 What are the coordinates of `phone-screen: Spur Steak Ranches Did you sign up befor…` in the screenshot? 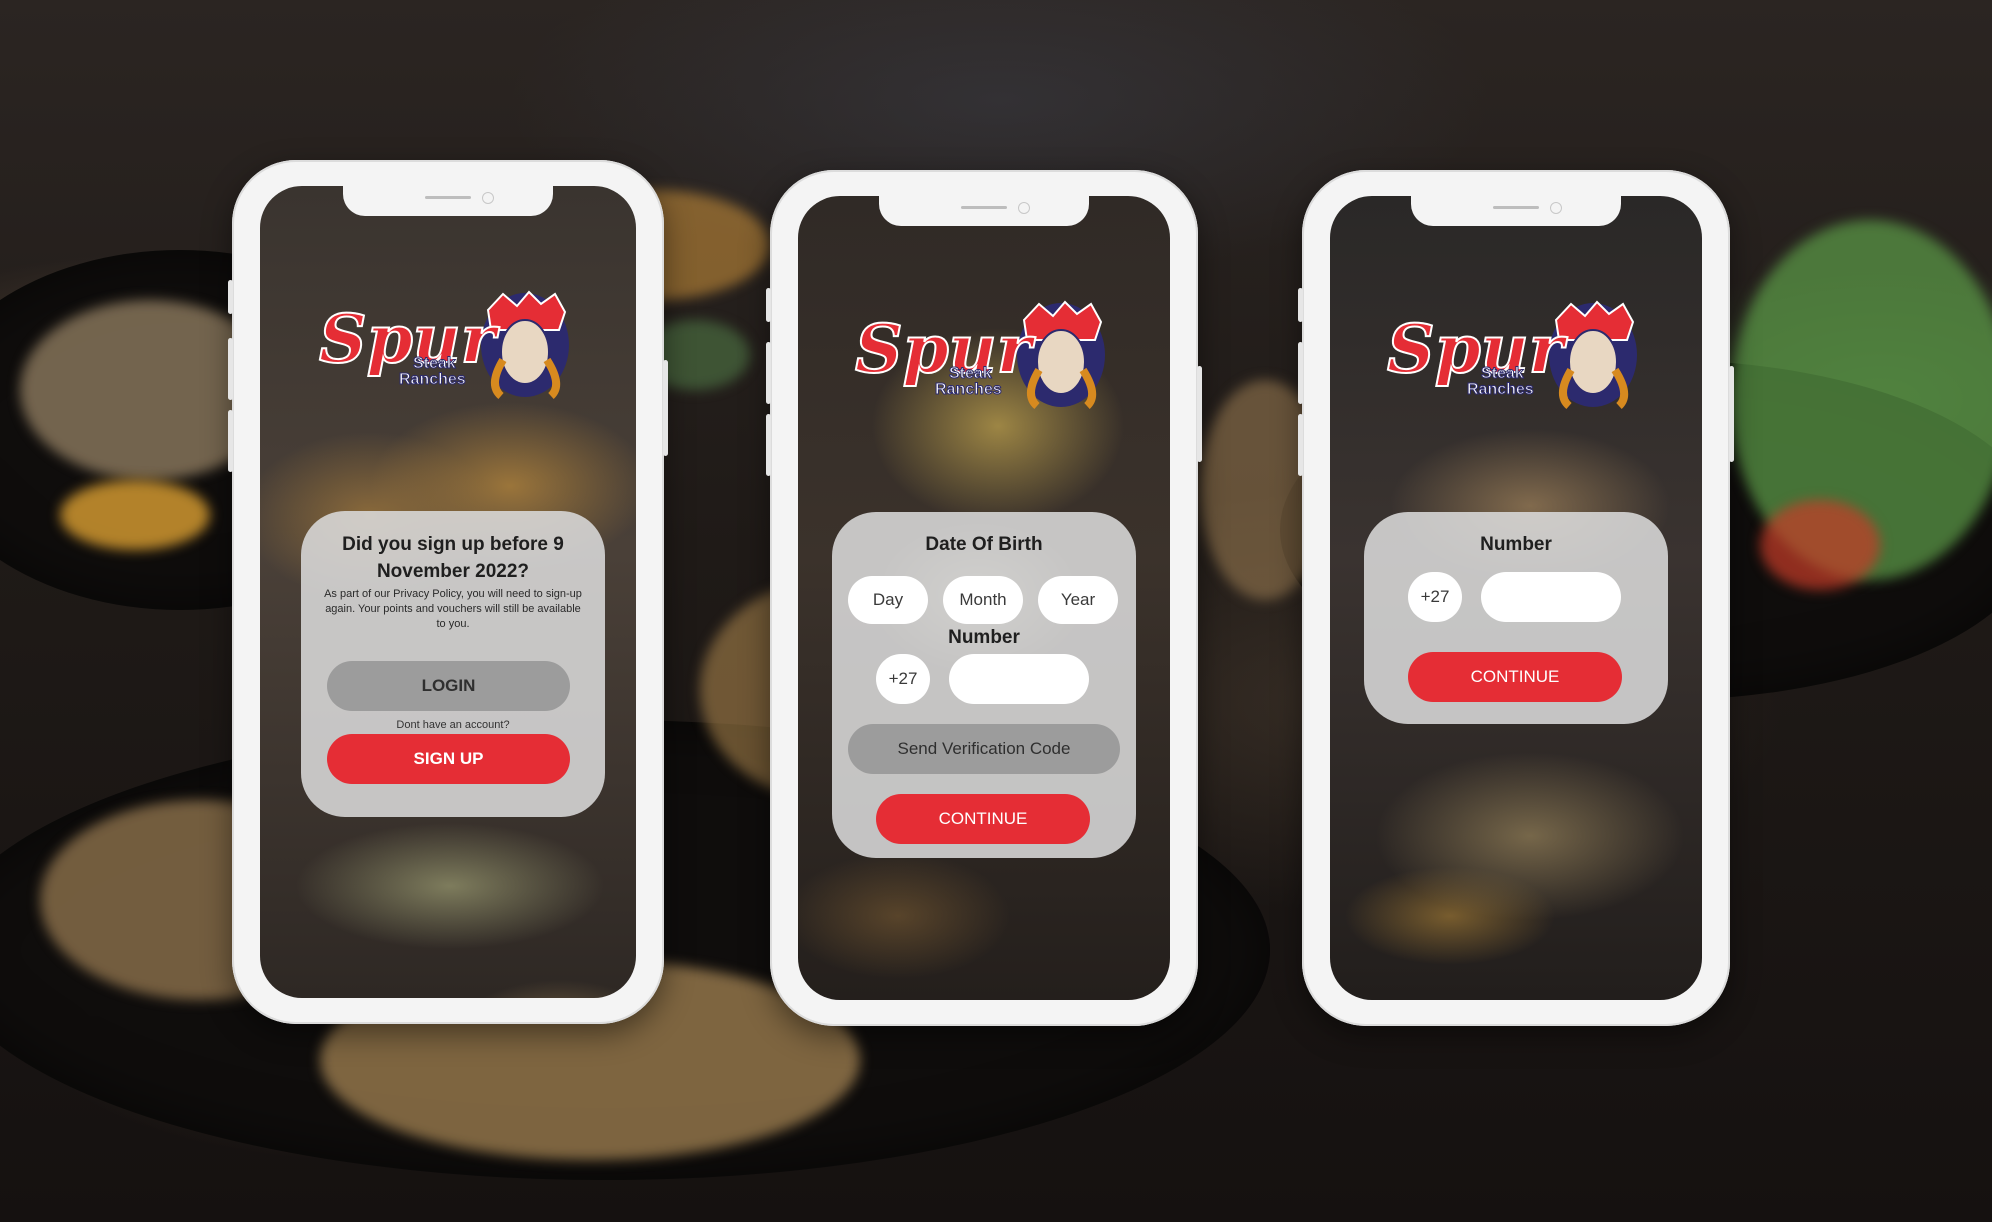 It's located at (448, 592).